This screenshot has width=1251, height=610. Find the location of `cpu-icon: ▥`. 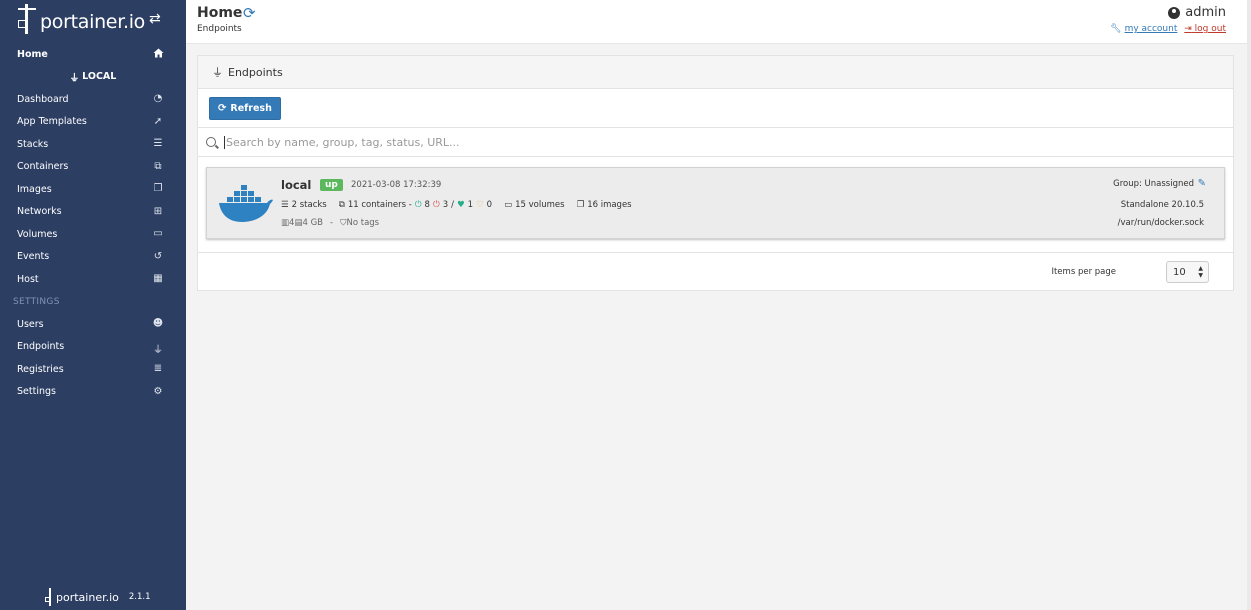

cpu-icon: ▥ is located at coordinates (285, 223).